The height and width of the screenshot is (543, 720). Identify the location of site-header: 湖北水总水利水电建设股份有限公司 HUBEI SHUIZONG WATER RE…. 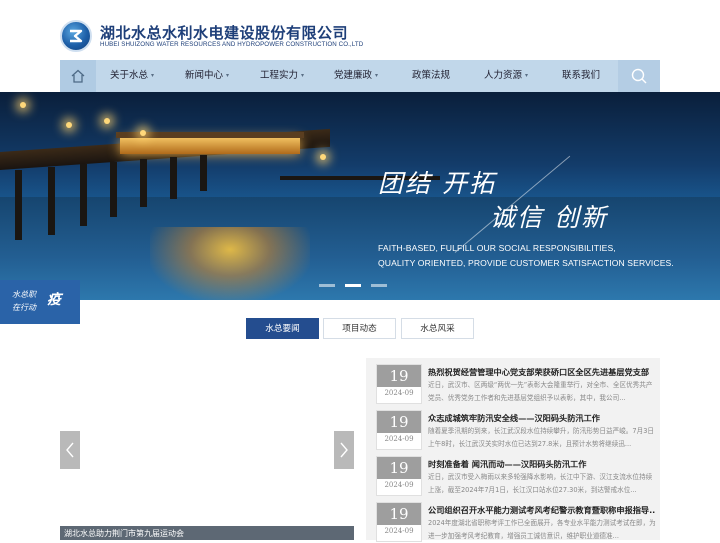
(360, 30).